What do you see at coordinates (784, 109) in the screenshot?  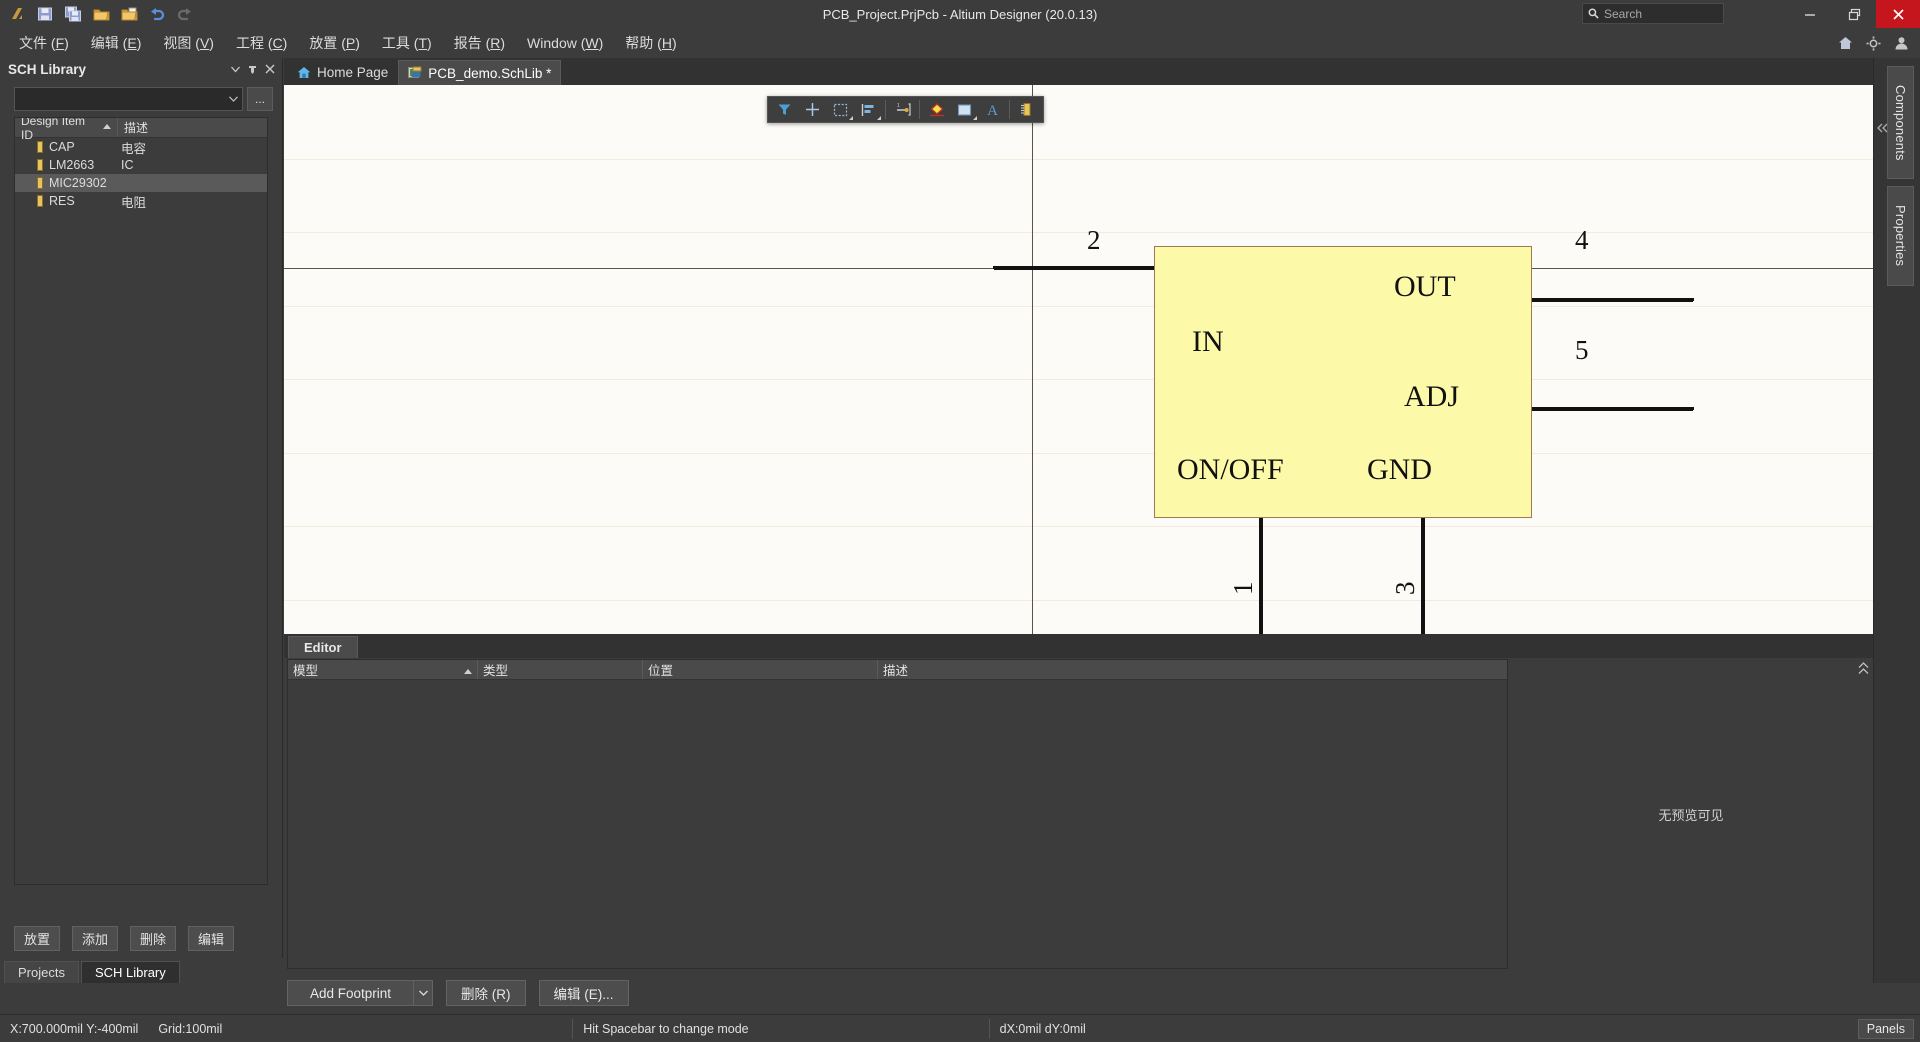 I see `filter-icon` at bounding box center [784, 109].